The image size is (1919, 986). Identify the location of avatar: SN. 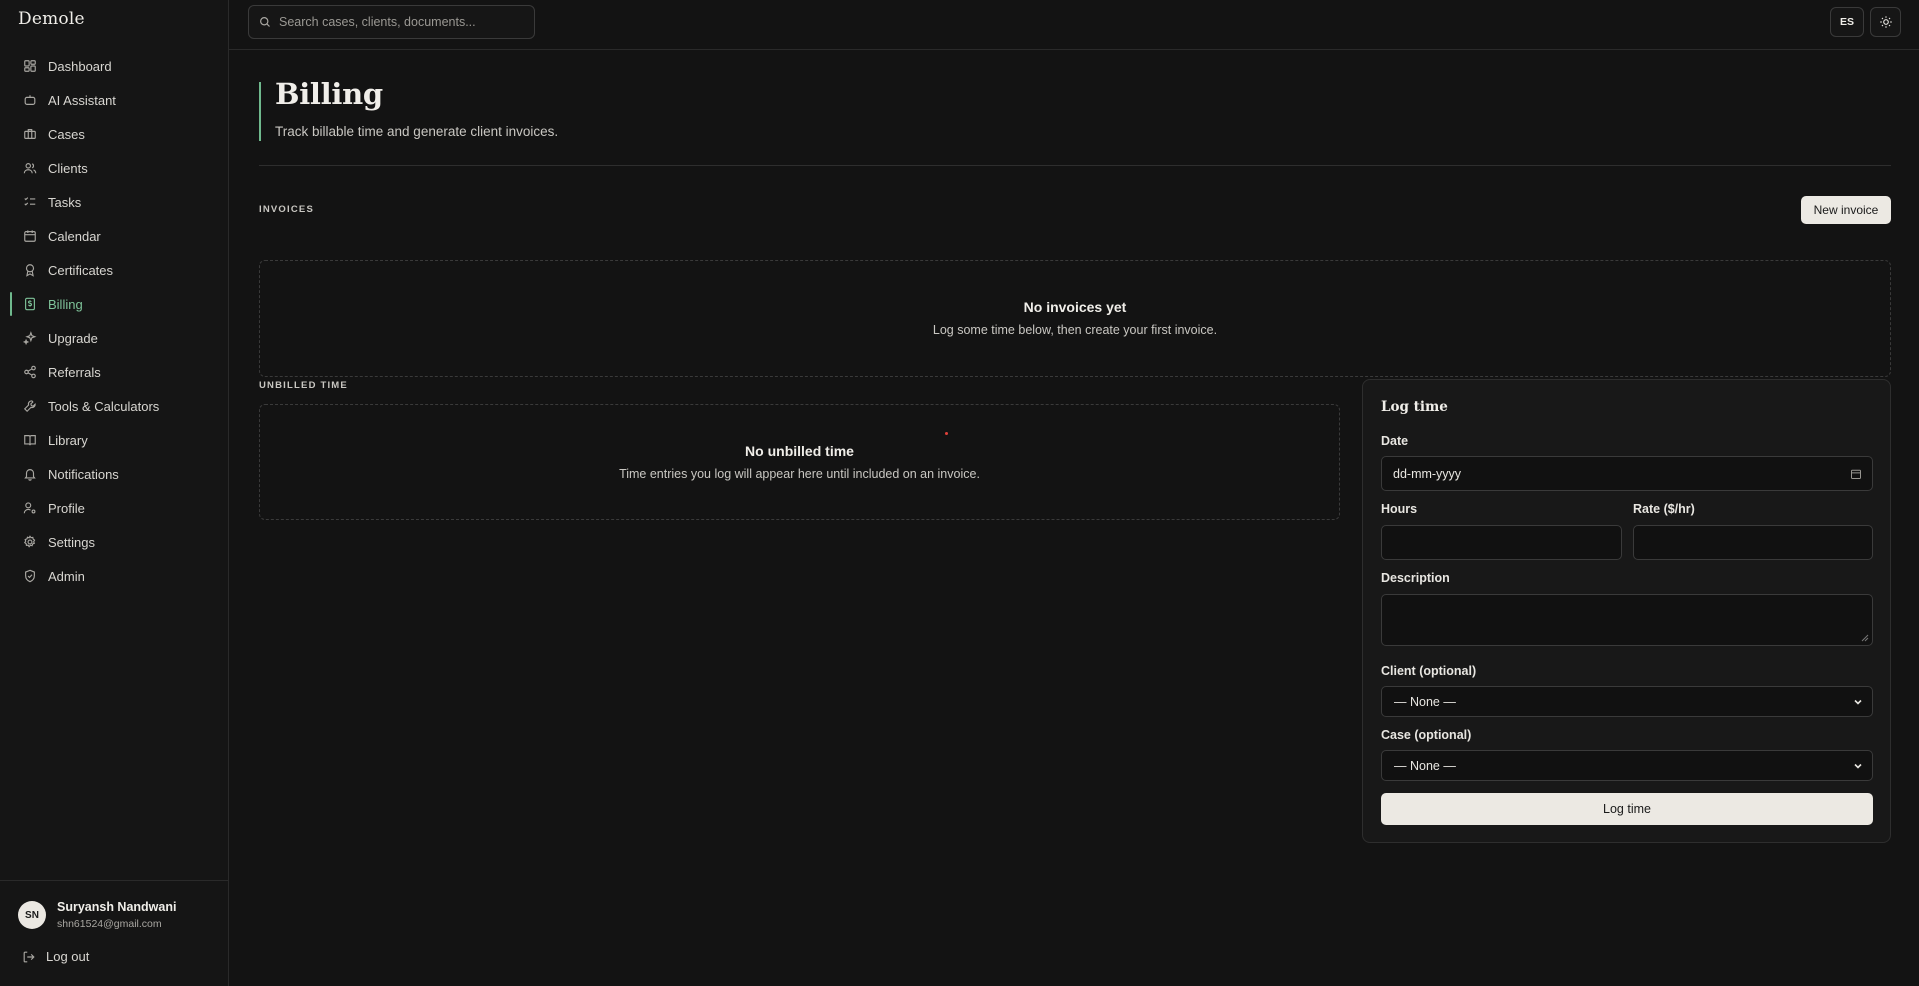
(32, 915).